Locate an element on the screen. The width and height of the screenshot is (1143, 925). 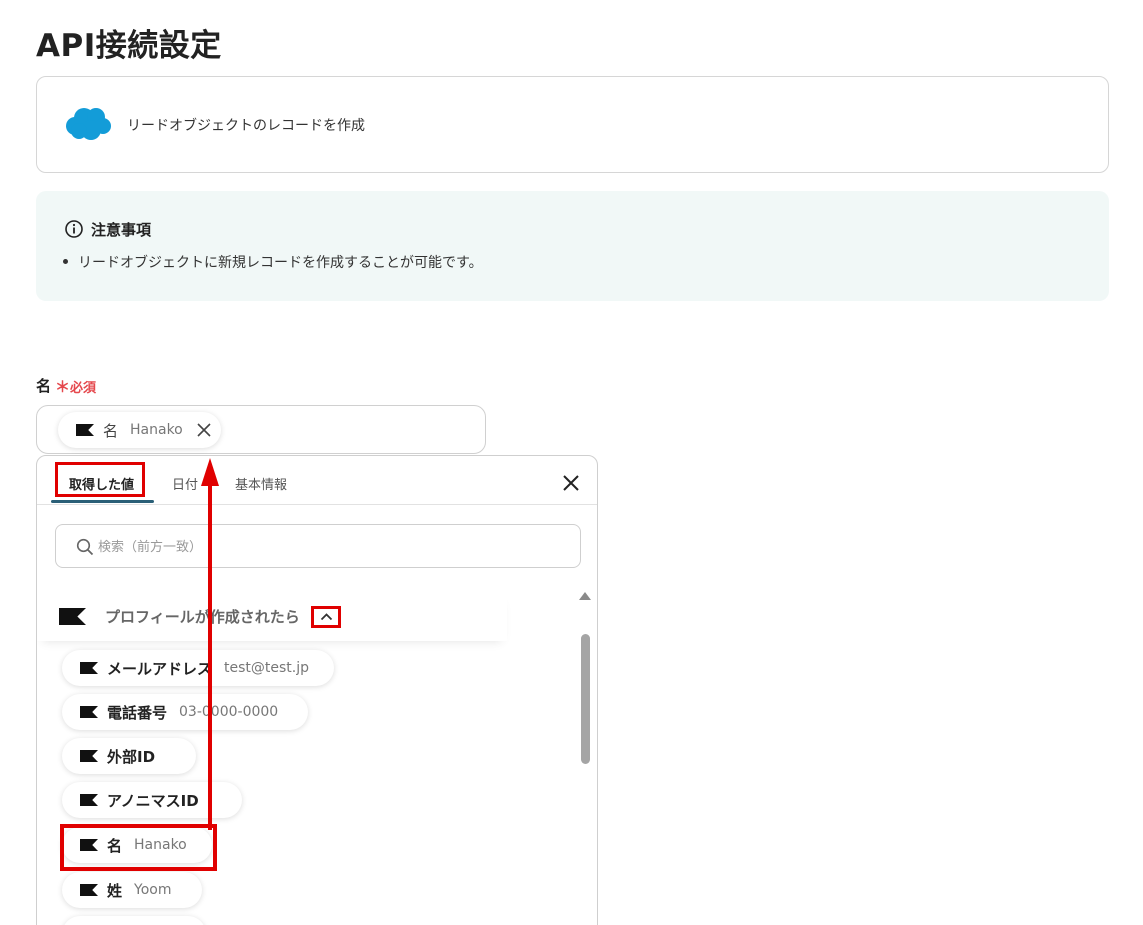
notice-item: リードオブジェクトに新規レコードを作成することが可能です。 is located at coordinates (280, 263).